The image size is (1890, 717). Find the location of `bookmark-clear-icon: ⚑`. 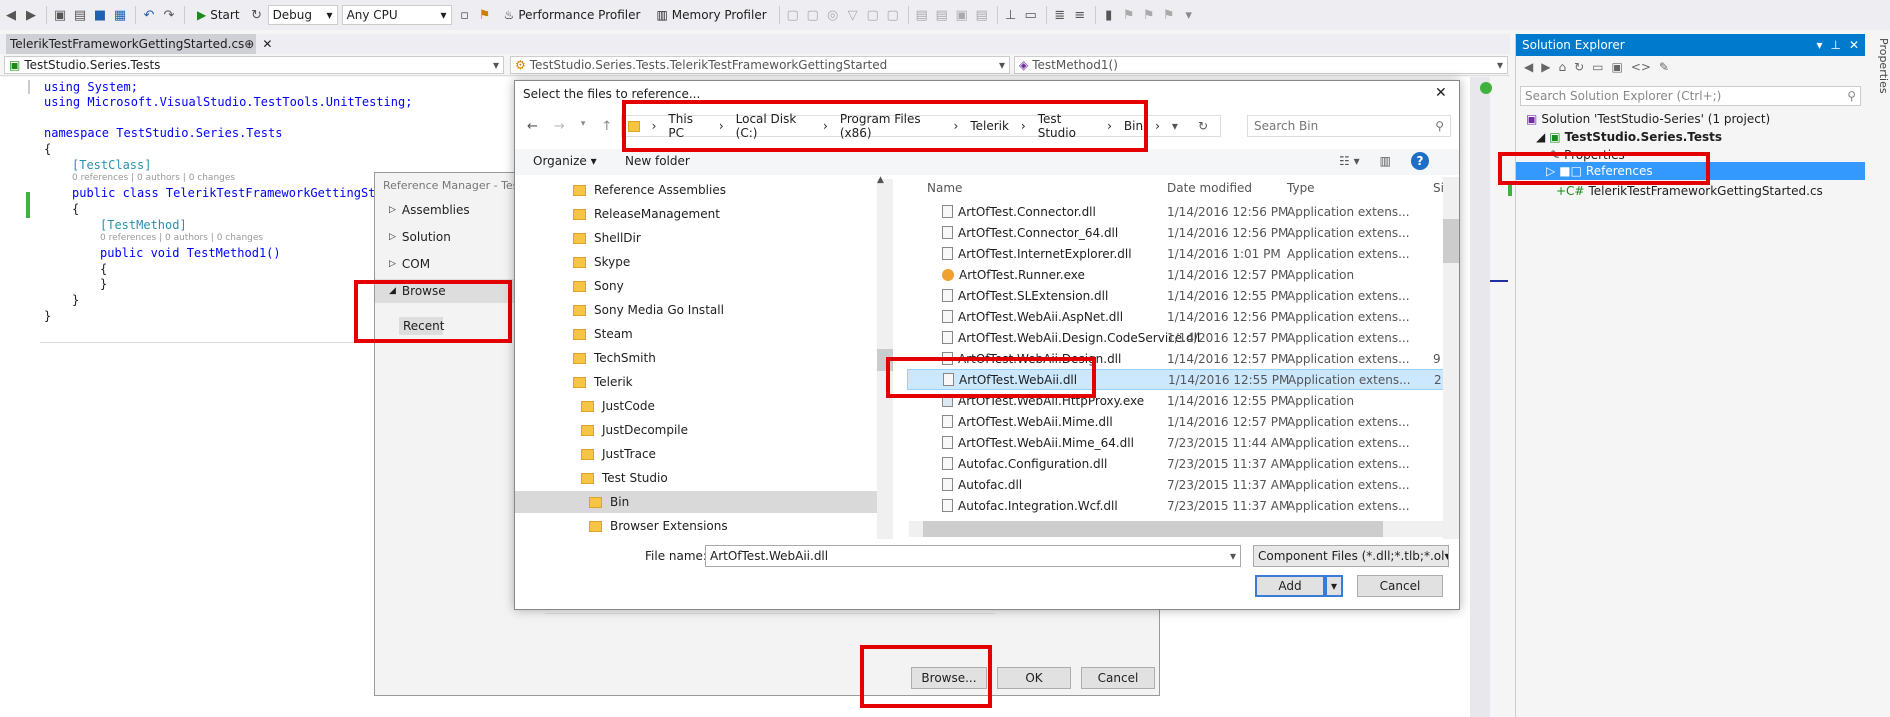

bookmark-clear-icon: ⚑ is located at coordinates (1169, 15).